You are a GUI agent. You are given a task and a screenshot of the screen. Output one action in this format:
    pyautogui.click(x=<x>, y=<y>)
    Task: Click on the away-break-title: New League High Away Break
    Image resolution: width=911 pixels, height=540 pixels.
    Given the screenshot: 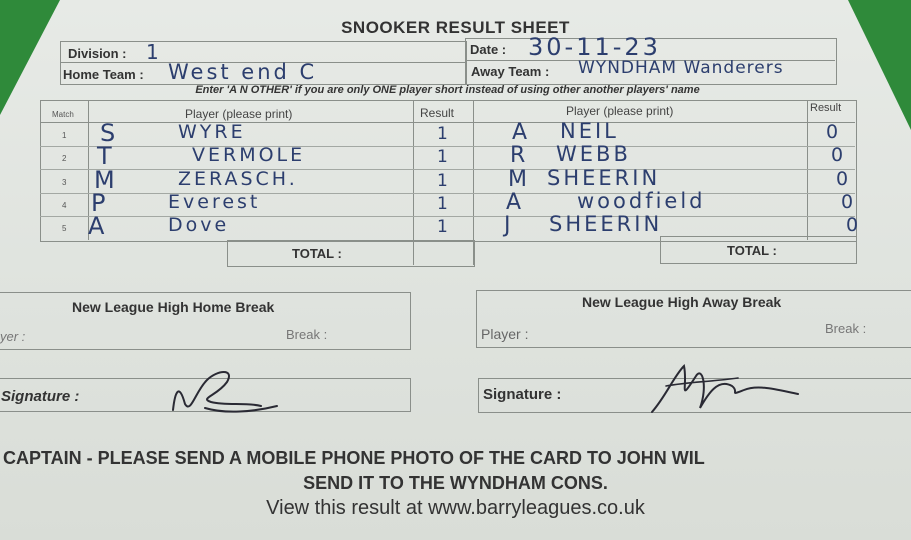 What is the action you would take?
    pyautogui.click(x=682, y=302)
    